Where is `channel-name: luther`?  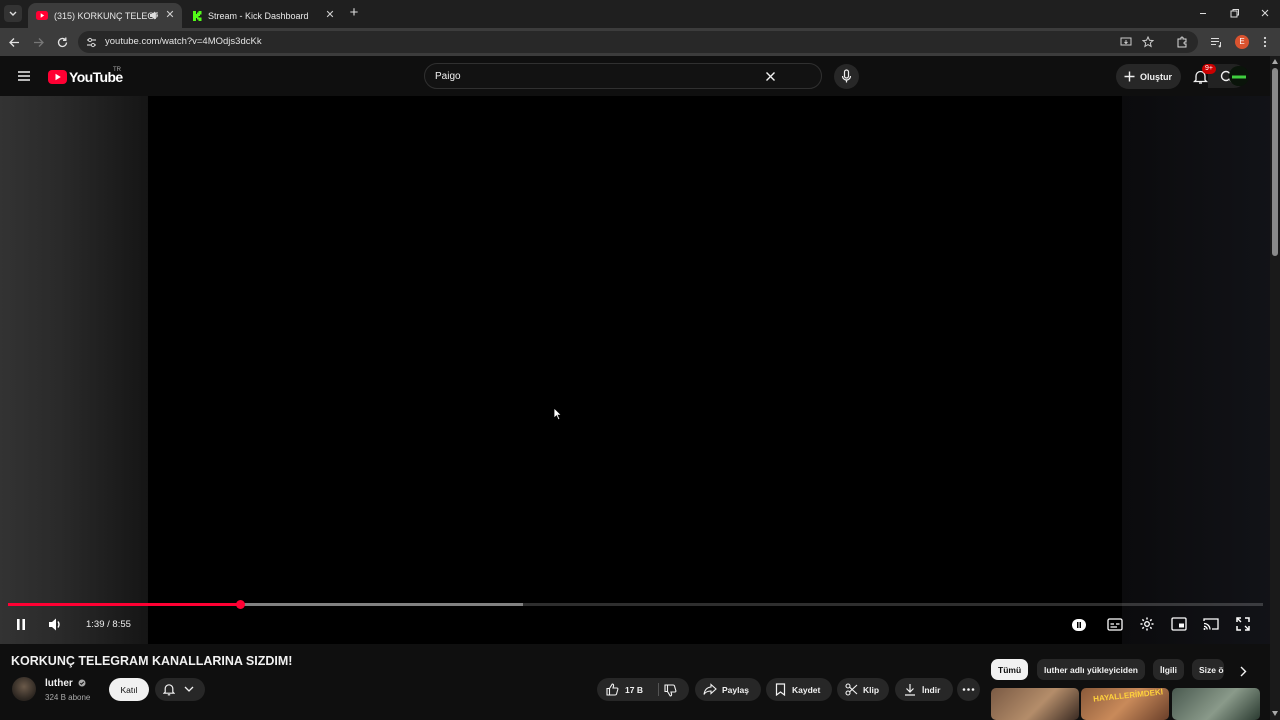 channel-name: luther is located at coordinates (65, 683).